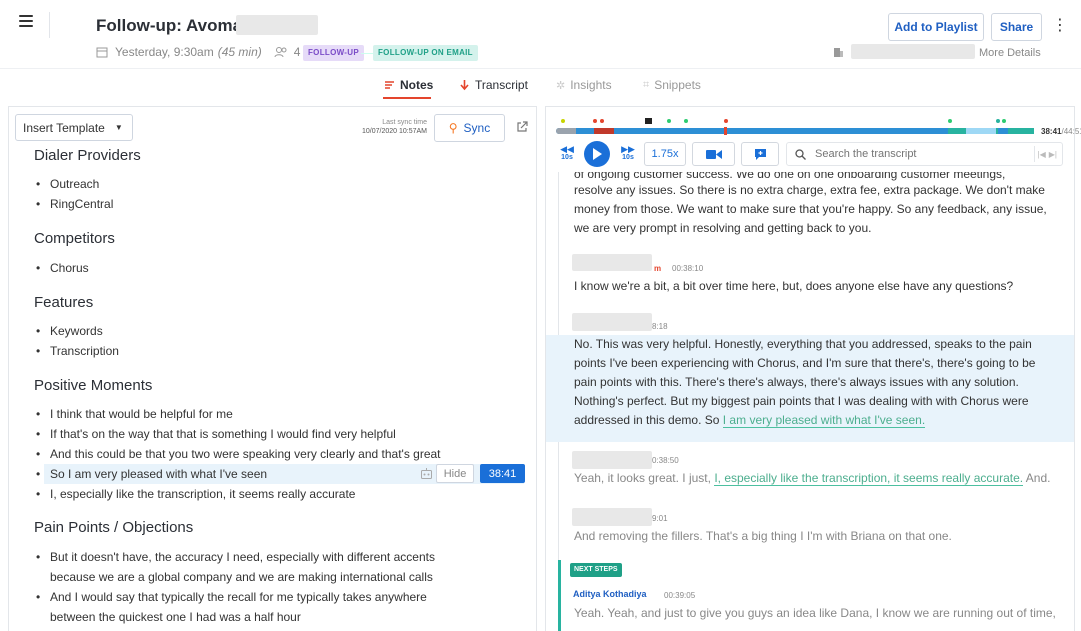  What do you see at coordinates (915, 154) in the screenshot?
I see `search-input` at bounding box center [915, 154].